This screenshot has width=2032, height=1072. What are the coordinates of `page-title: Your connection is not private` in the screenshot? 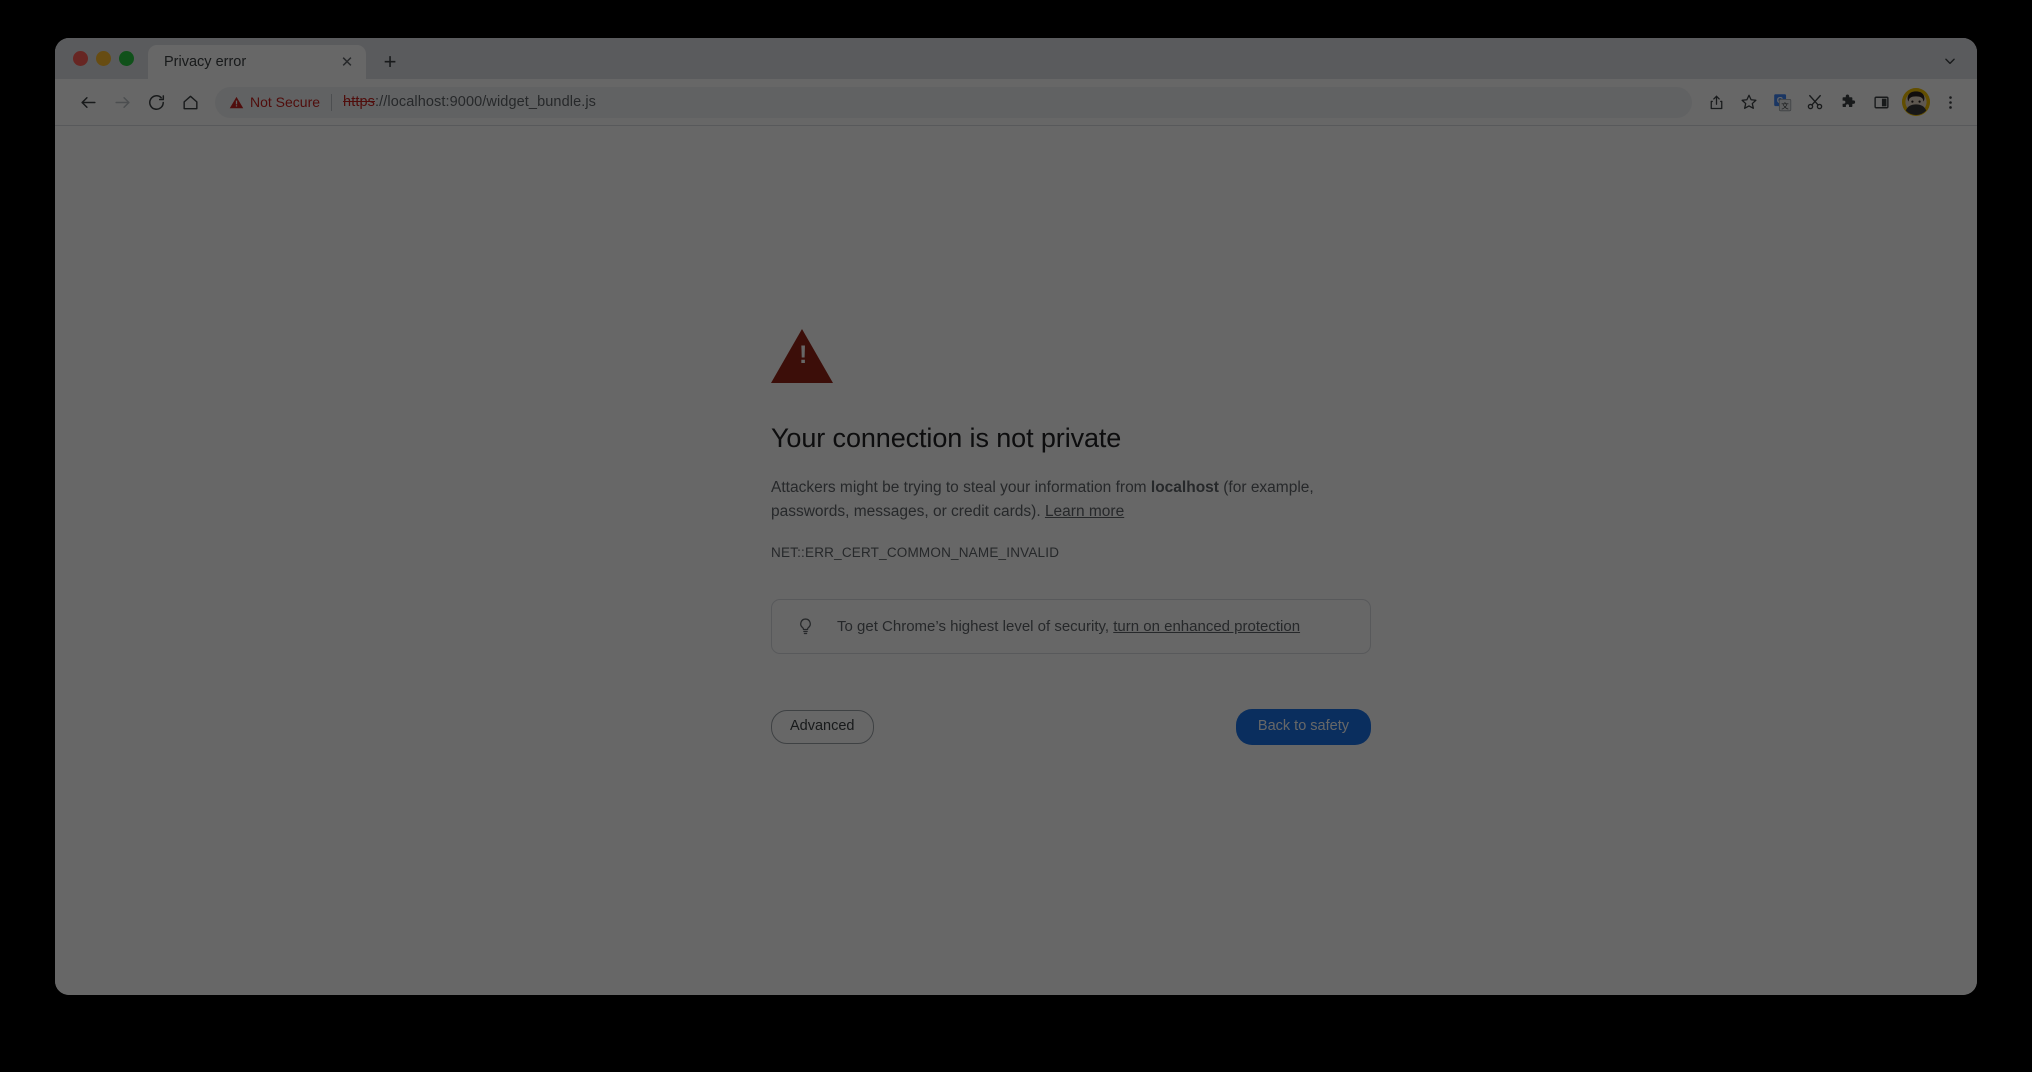 It's located at (946, 438).